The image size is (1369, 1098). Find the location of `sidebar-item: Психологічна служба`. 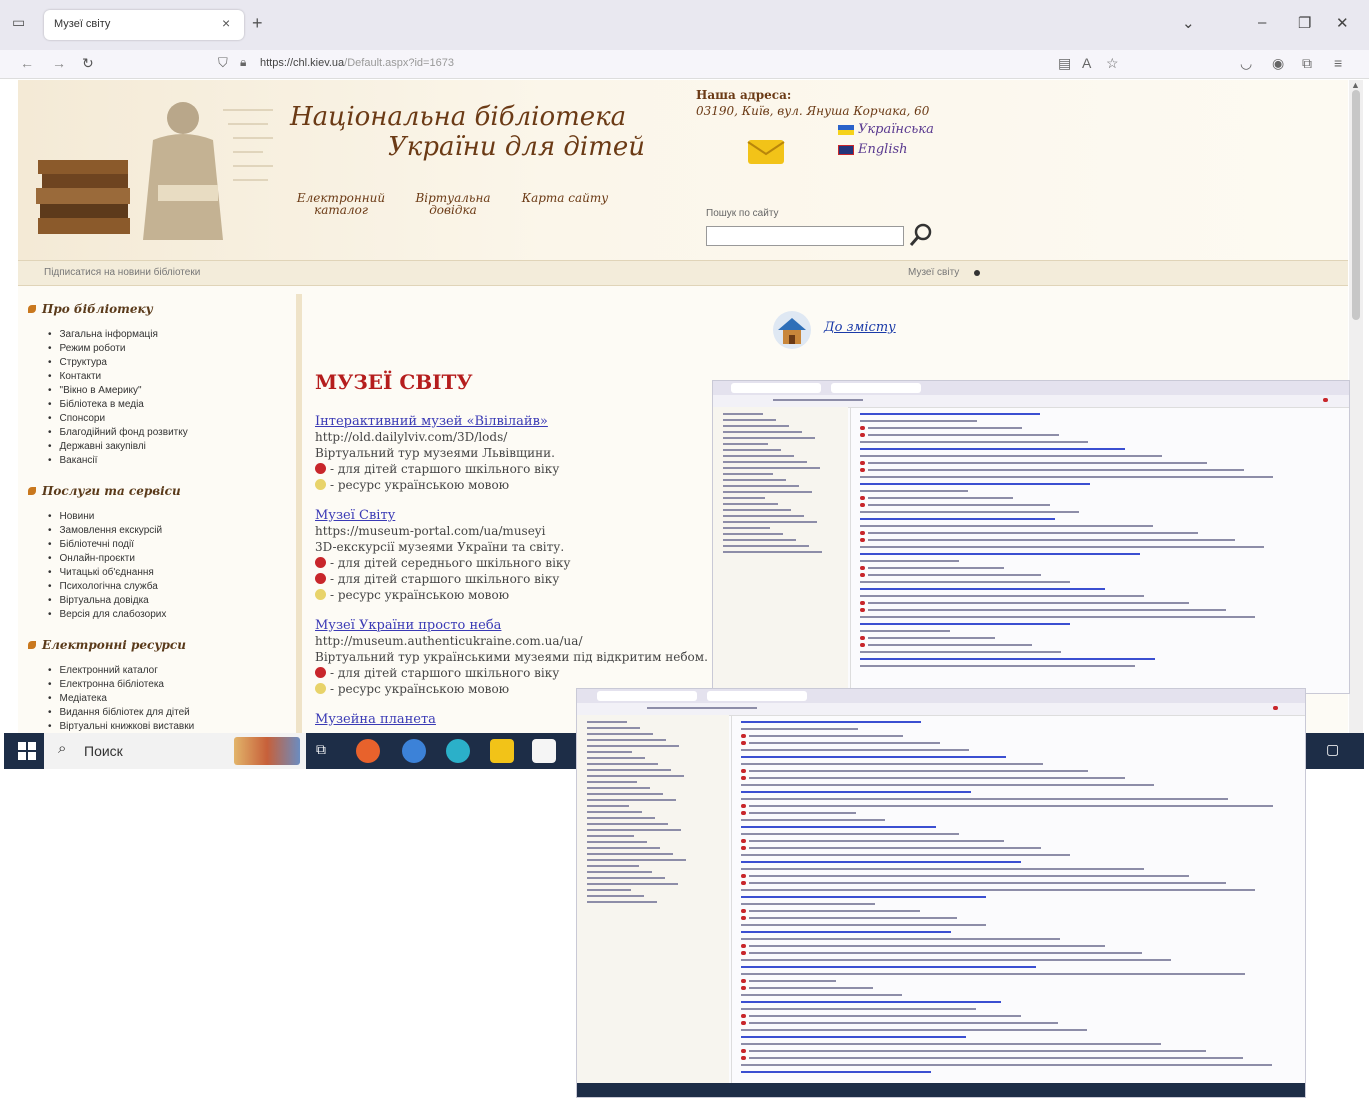

sidebar-item: Психологічна служба is located at coordinates (103, 587).